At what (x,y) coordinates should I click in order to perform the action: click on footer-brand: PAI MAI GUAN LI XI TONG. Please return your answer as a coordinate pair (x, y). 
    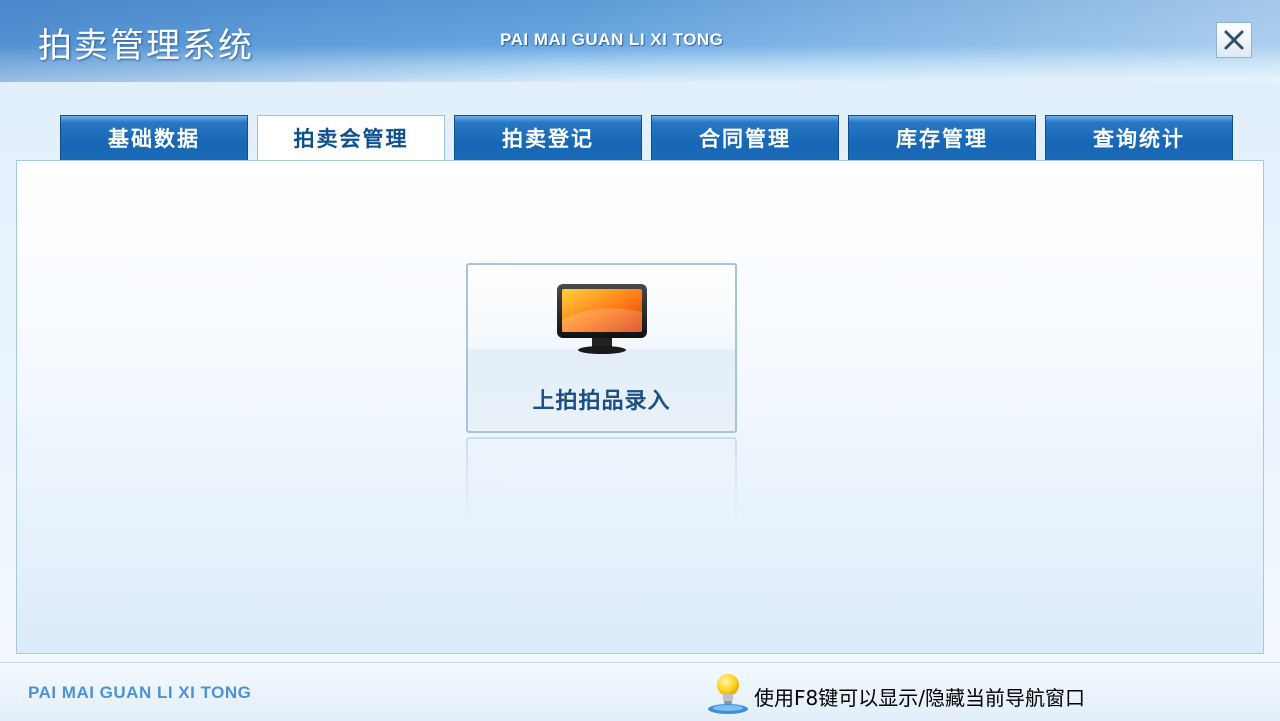
    Looking at the image, I should click on (140, 692).